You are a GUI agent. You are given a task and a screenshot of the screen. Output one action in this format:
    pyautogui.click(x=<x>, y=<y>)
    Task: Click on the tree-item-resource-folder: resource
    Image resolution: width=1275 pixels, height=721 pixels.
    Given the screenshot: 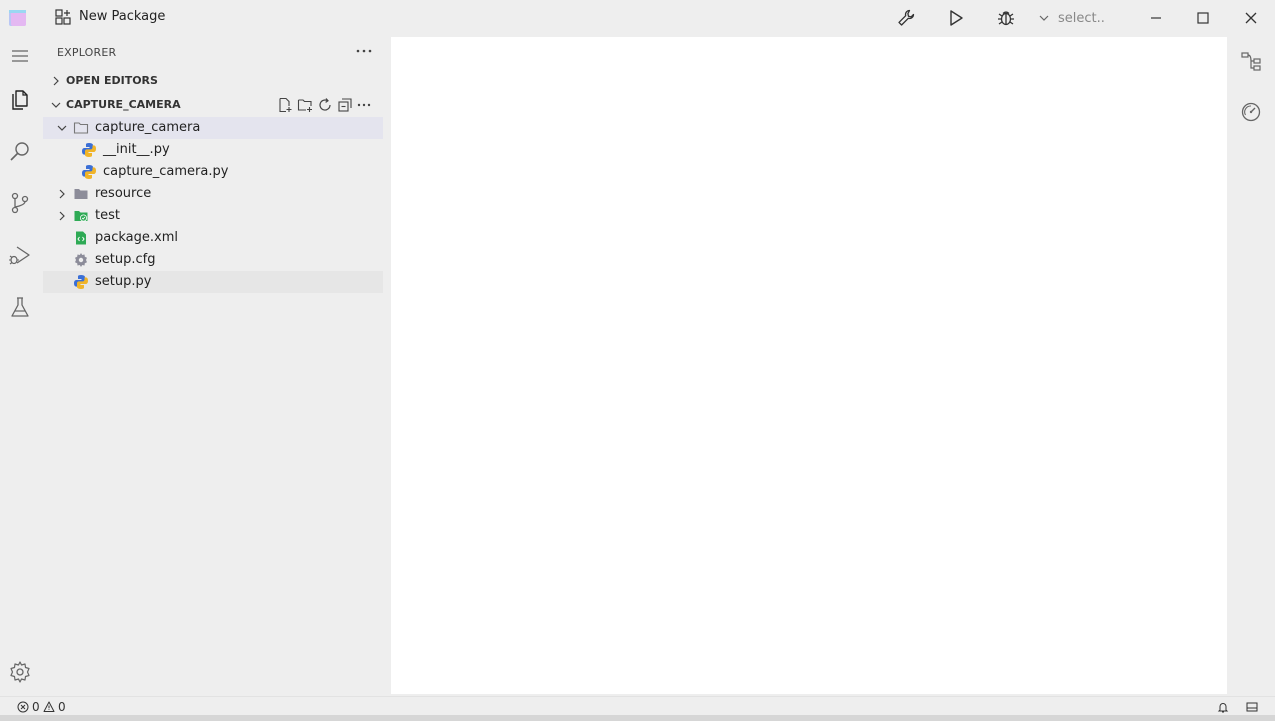 What is the action you would take?
    pyautogui.click(x=213, y=194)
    